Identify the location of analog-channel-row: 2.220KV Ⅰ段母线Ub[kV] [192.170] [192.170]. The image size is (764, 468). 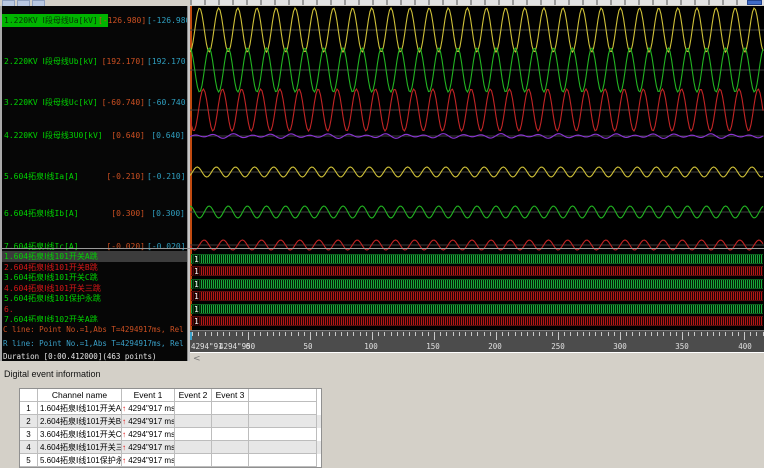
(93, 61).